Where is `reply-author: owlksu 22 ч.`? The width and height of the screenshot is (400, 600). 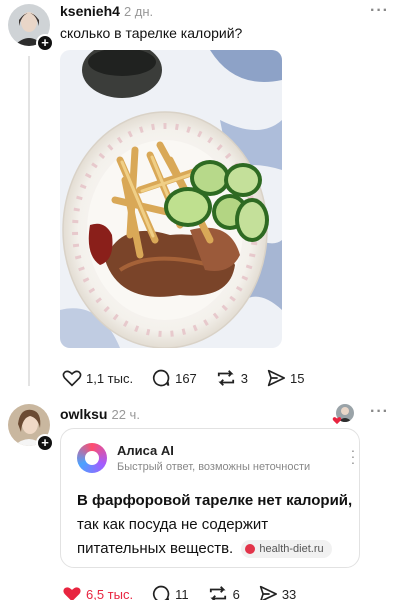 reply-author: owlksu 22 ч. is located at coordinates (100, 414).